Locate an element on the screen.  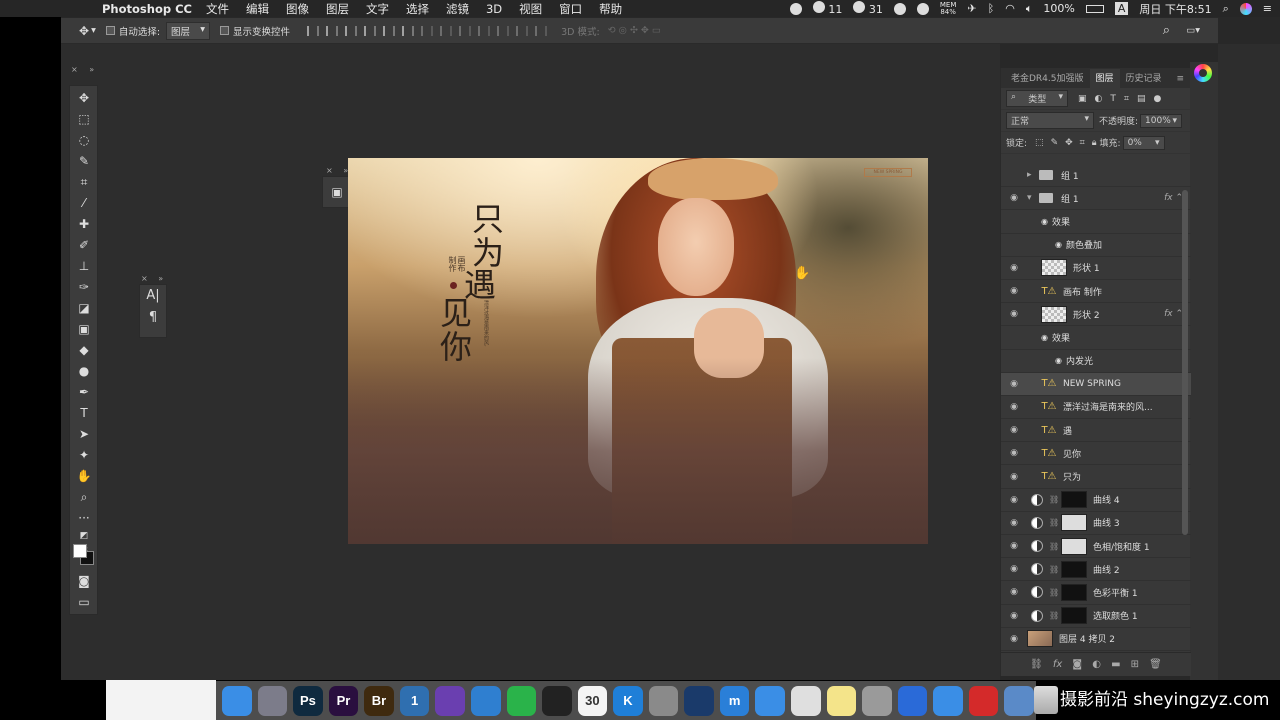
menu-type: 文字 is located at coordinates (377, 9).